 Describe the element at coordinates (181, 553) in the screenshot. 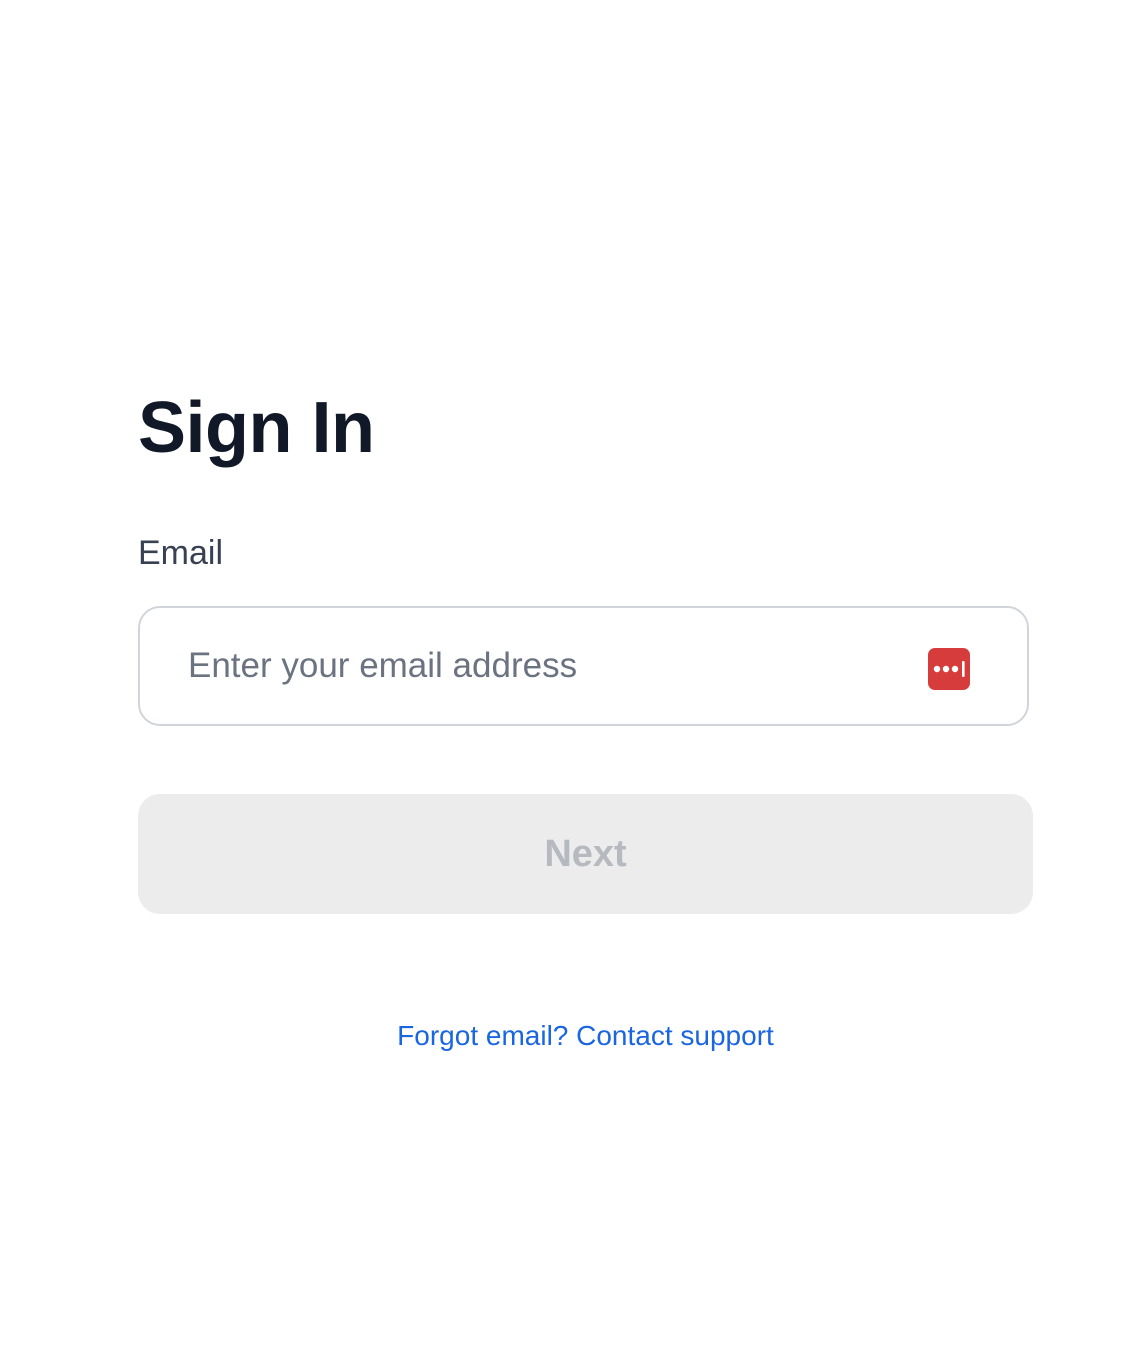

I see `email-label: Email` at that location.